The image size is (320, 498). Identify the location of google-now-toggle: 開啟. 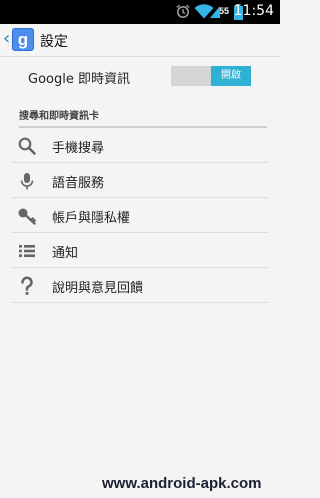
(211, 76).